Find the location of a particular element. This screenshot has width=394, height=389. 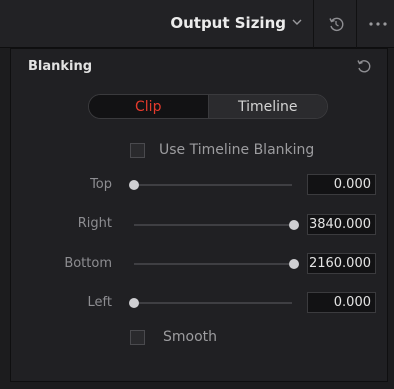

smooth-label: Smooth is located at coordinates (190, 337).